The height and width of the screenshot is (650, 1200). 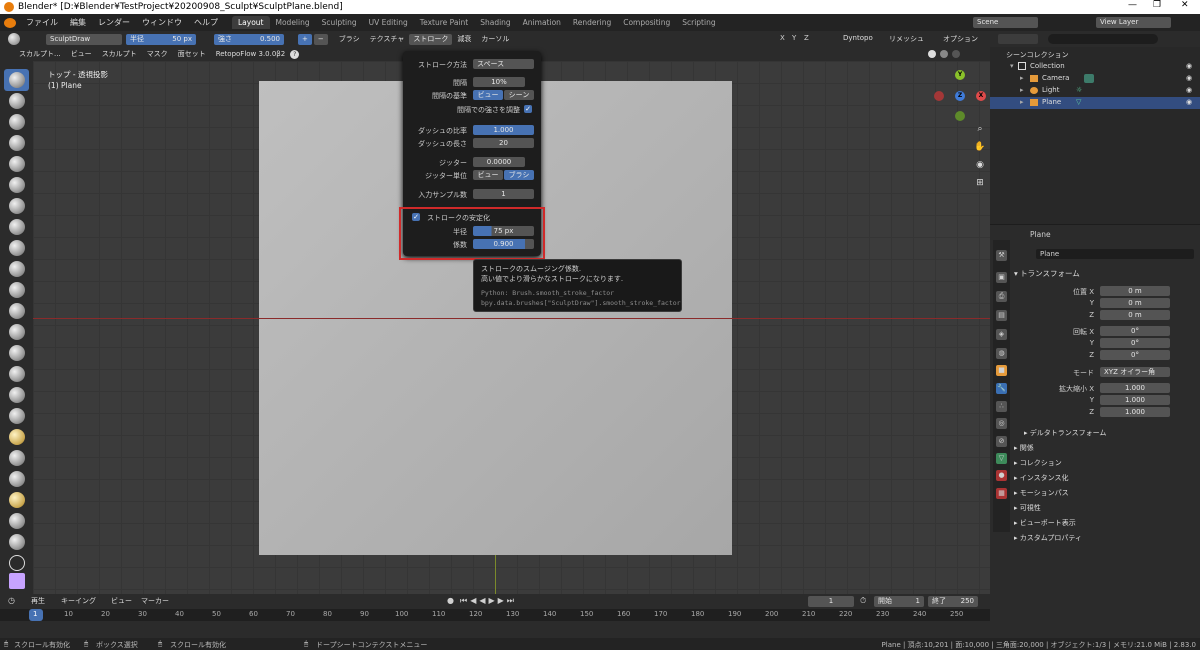 I want to click on shading-material-icon, so click(x=944, y=54).